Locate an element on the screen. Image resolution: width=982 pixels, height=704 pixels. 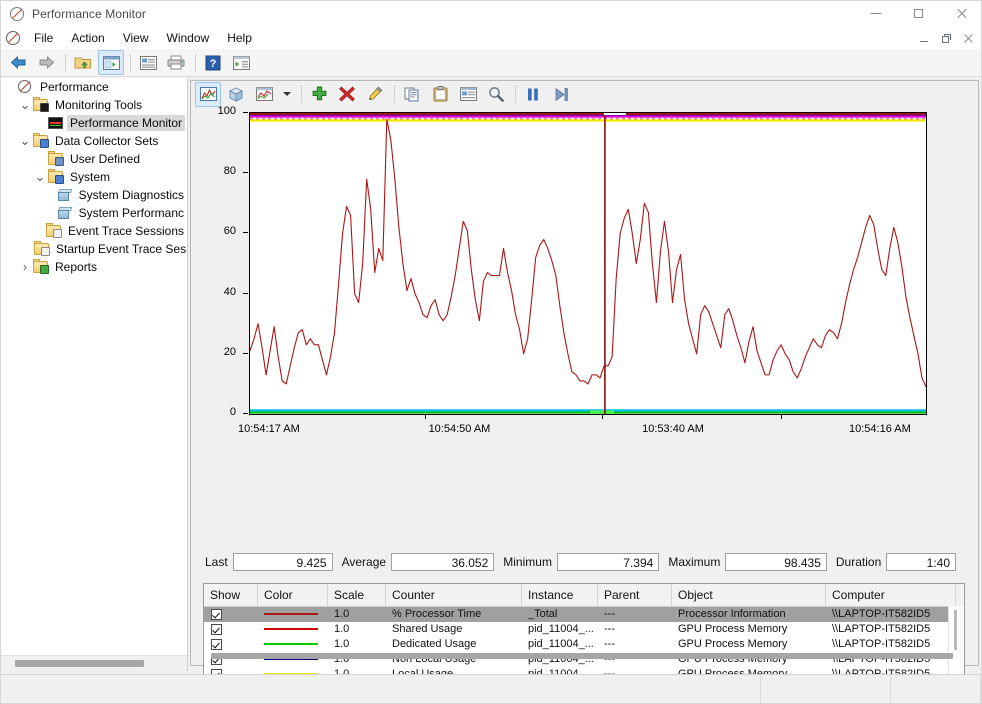
tree-scrollbar-thumb is located at coordinates (79, 663).